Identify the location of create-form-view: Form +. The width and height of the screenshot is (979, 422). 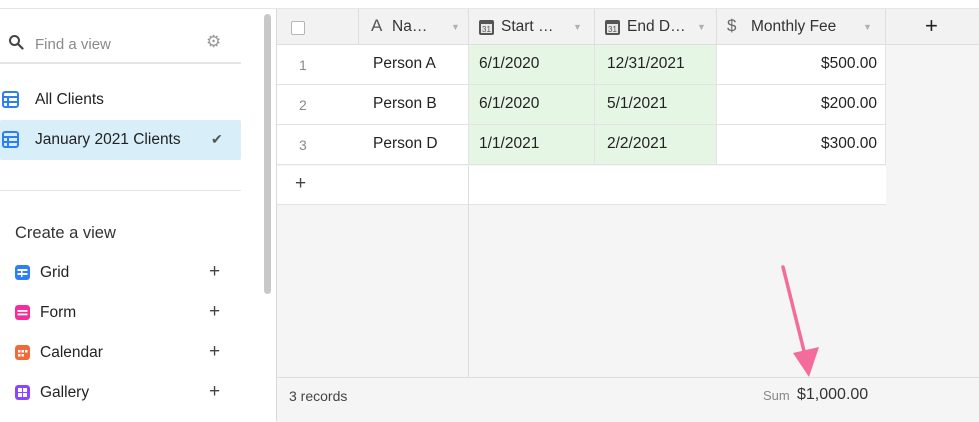
(120, 314).